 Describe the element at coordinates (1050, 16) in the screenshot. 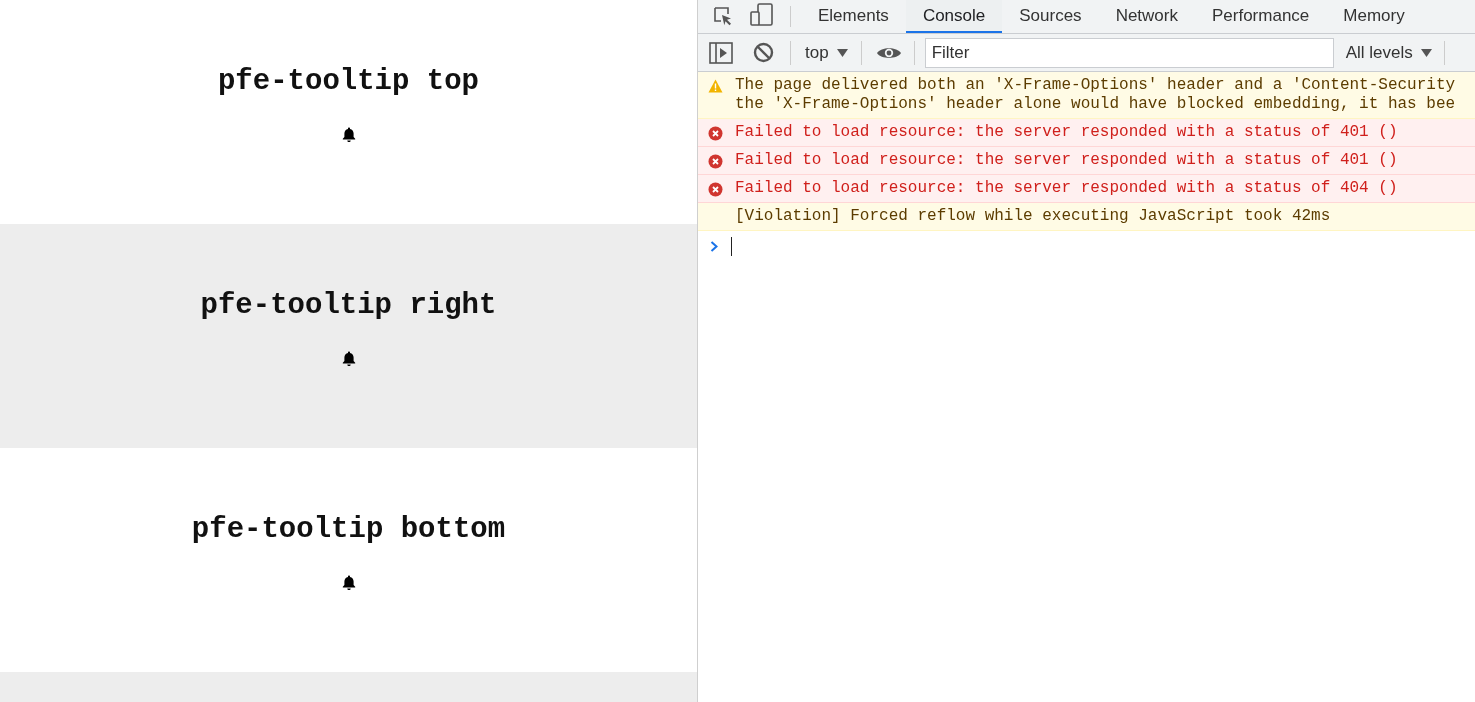

I see `devtools-tab: Sources` at that location.